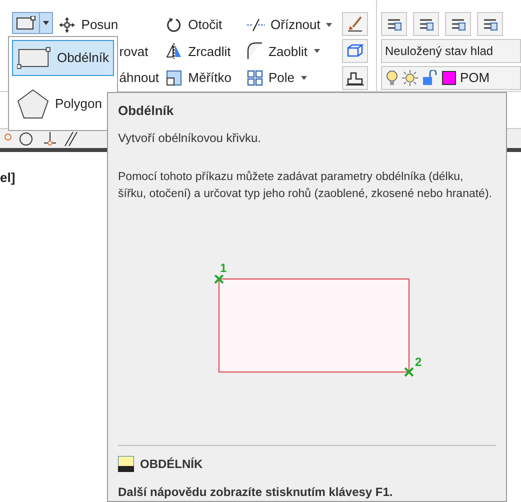 This screenshot has width=521, height=502. I want to click on tooltip-details: Pomocí tohoto příkazu můžete zadávat parametry obdélníka (délku, šířku, otočení) a určovat typ jeho rohů (zaoblené, zkosené nebo hranaté)., so click(305, 186).